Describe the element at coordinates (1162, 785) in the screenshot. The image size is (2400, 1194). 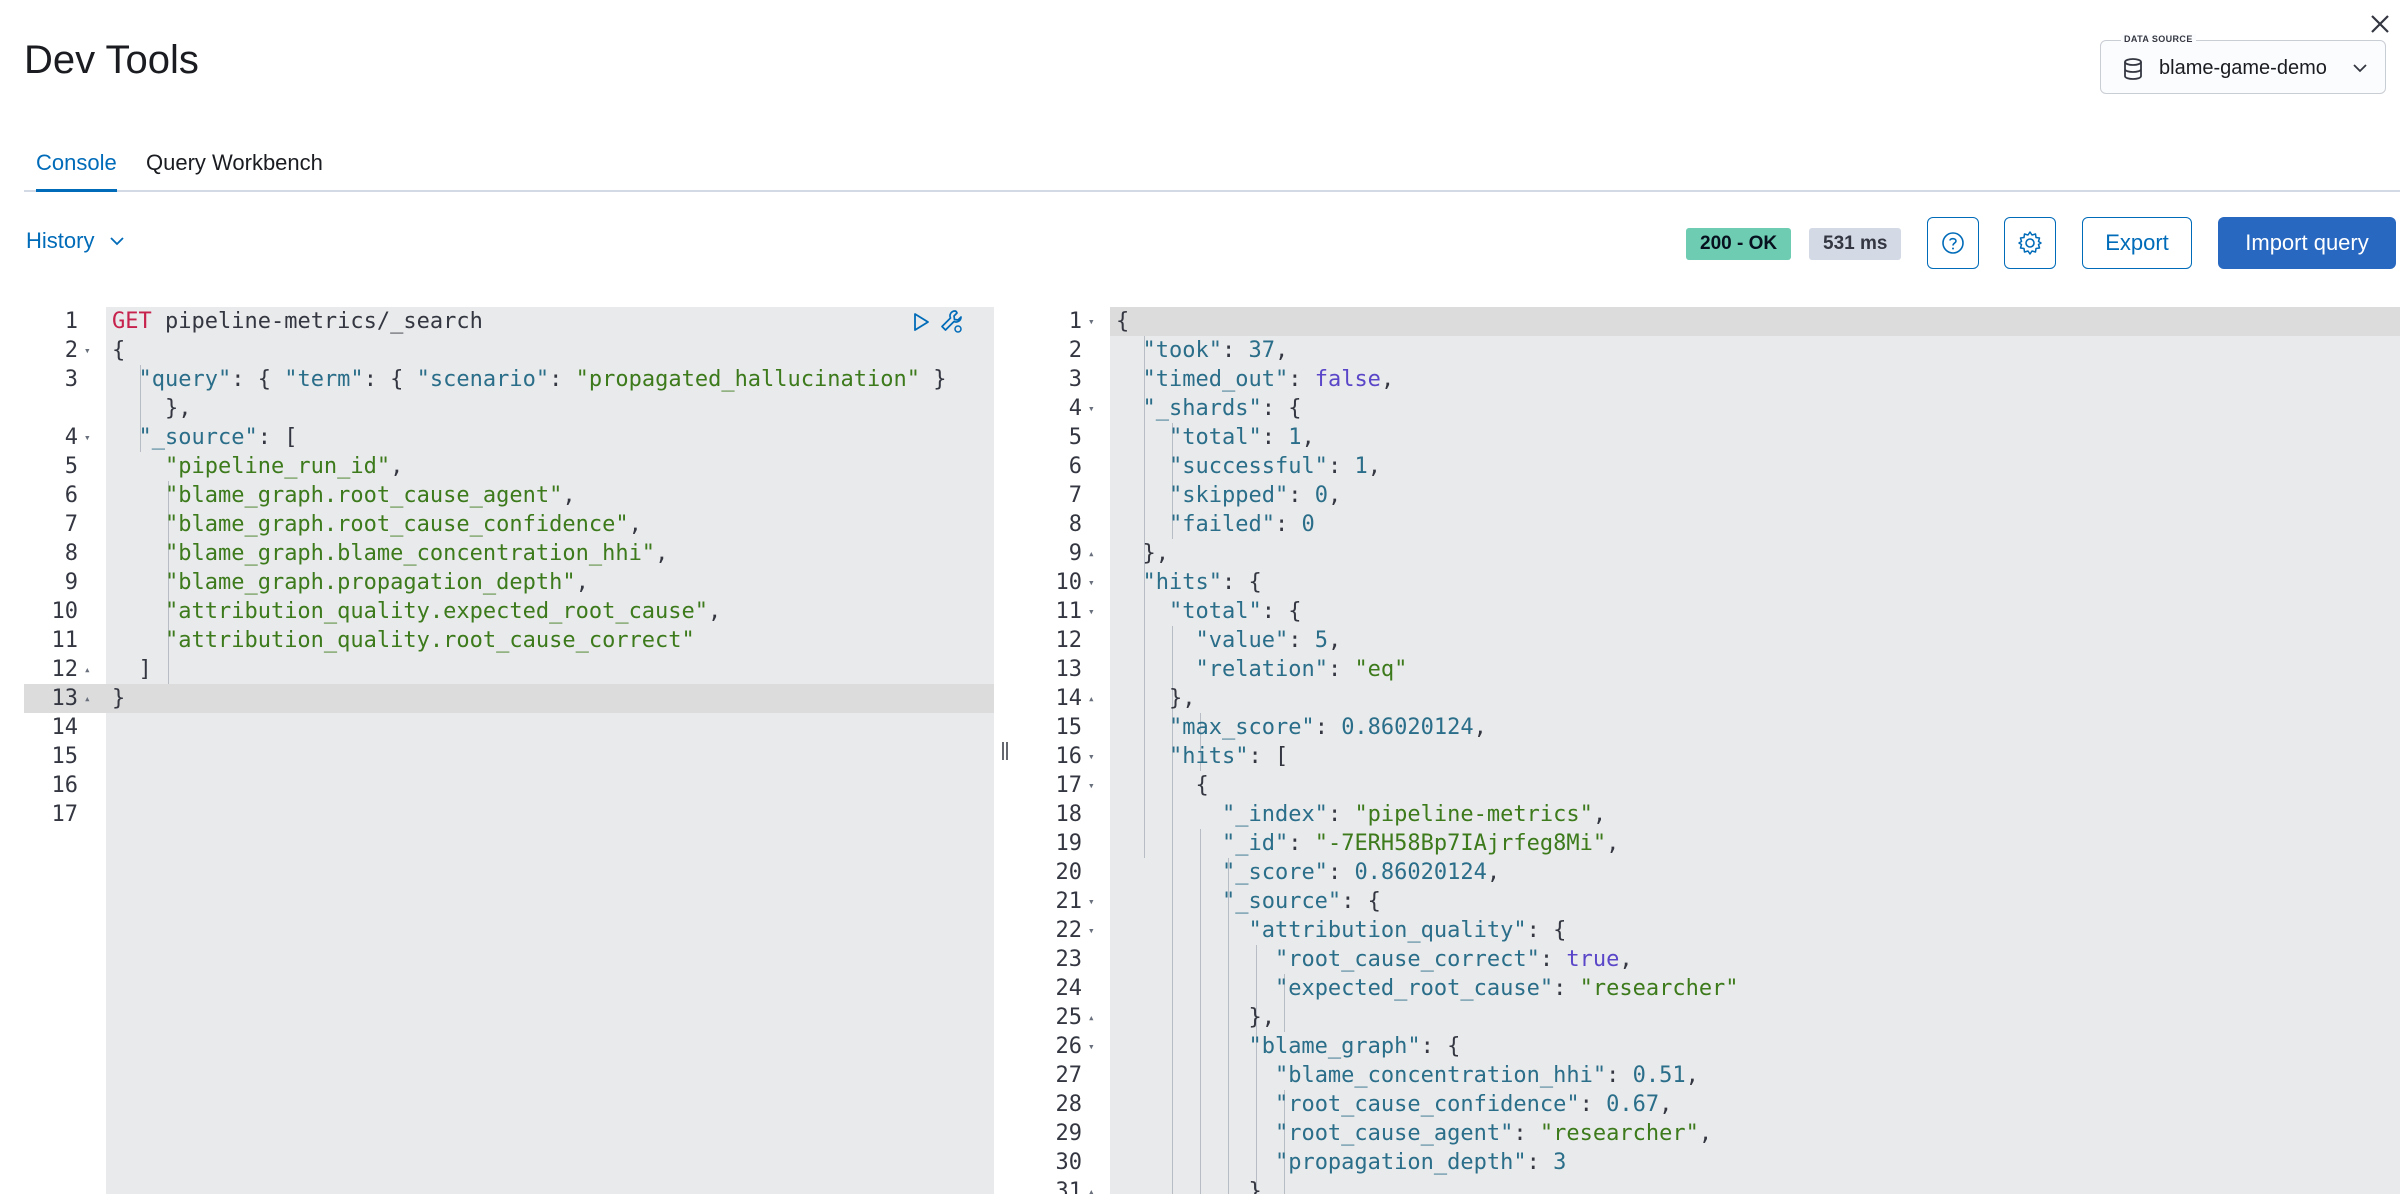
I see `response-code-line: {` at that location.